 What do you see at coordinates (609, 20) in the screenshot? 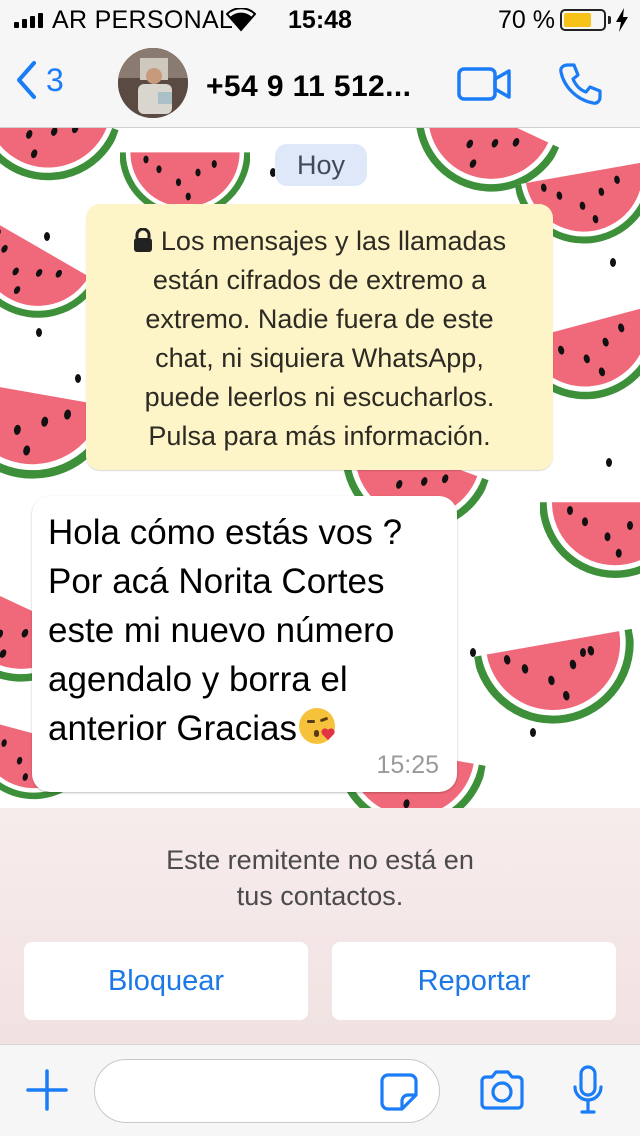
I see `battery-tip` at bounding box center [609, 20].